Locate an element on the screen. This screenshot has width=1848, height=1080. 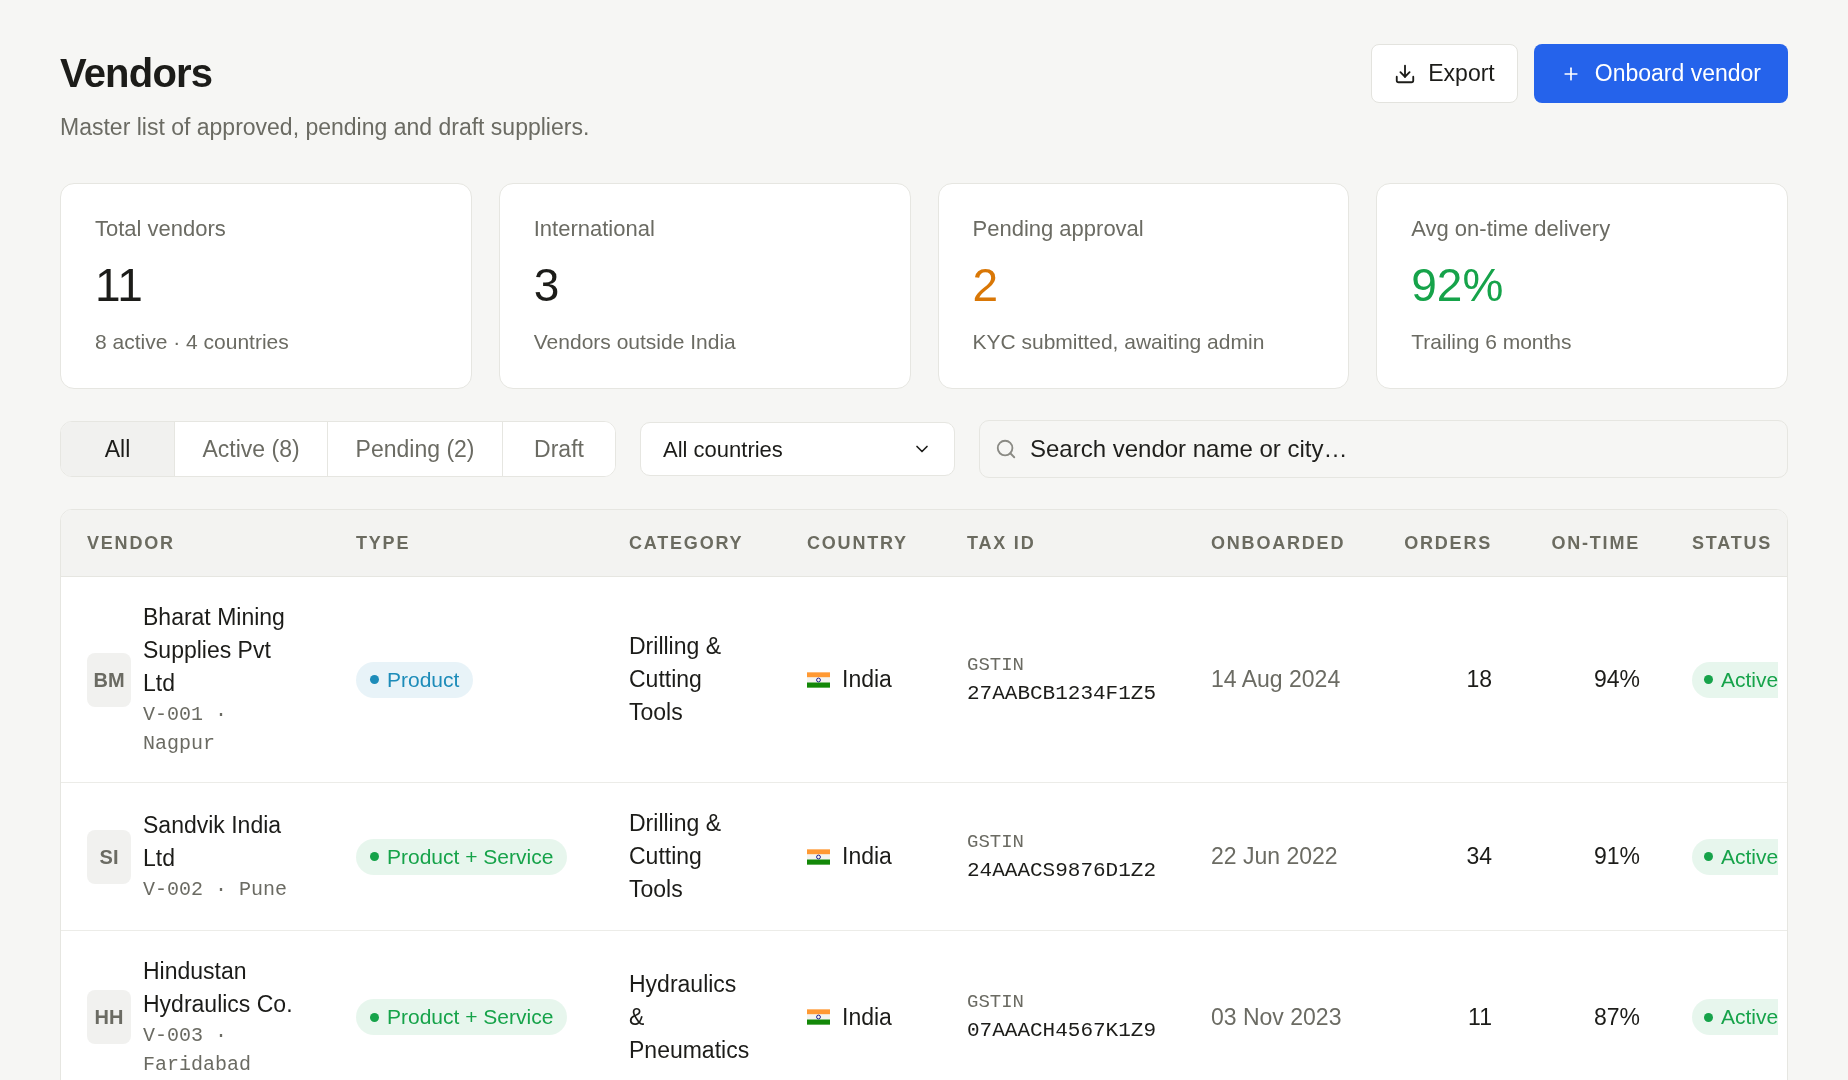
onboard-button: Onboard vendor is located at coordinates (1660, 73).